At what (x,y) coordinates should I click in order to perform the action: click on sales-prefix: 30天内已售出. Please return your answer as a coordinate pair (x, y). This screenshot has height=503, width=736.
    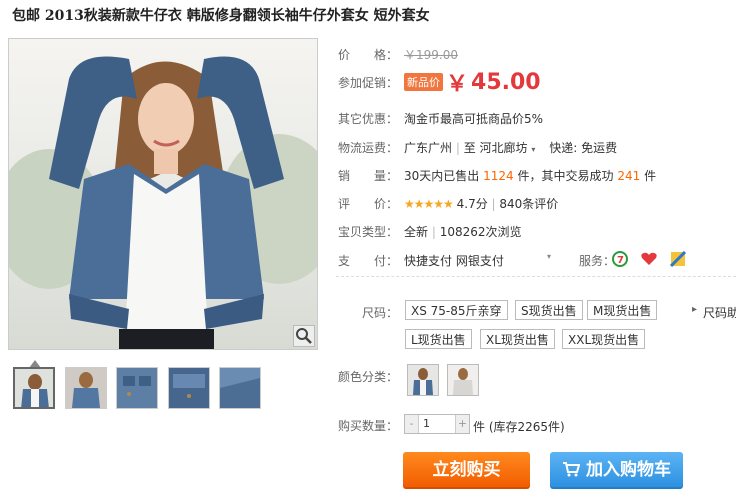
    Looking at the image, I should click on (442, 176).